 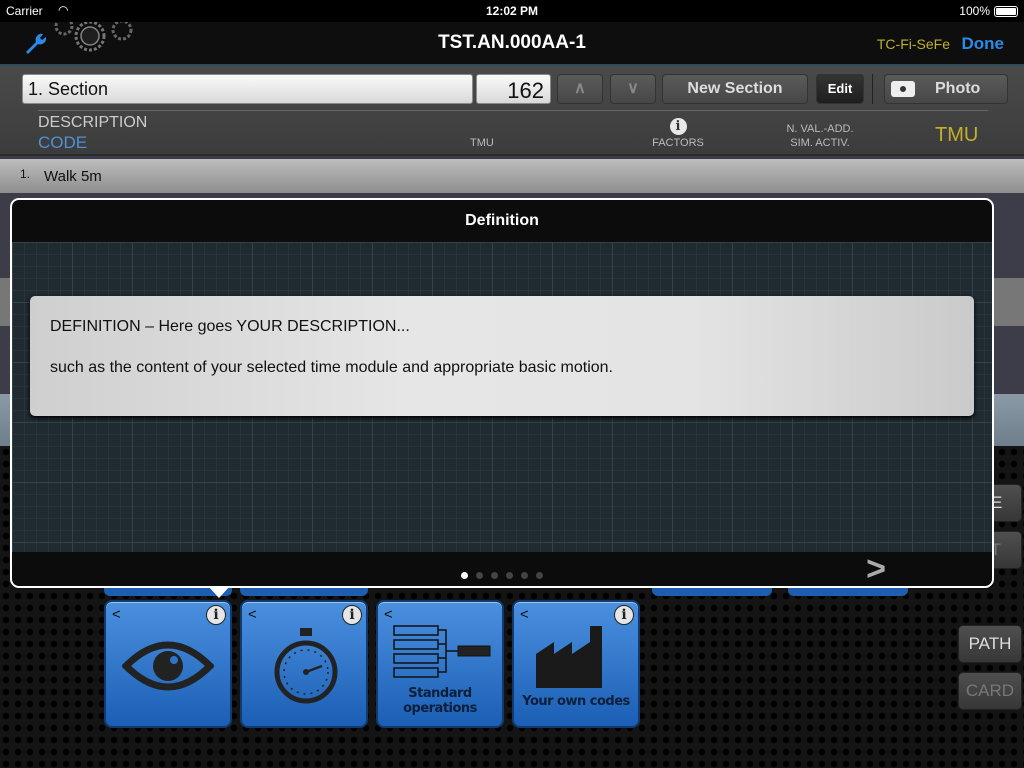 I want to click on path-button: PATH, so click(x=990, y=644).